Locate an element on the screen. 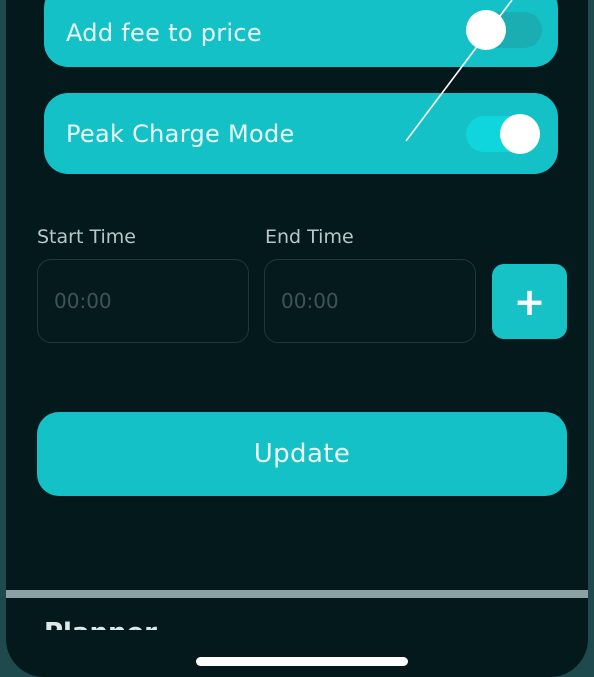  end-time-label: End Time is located at coordinates (309, 237).